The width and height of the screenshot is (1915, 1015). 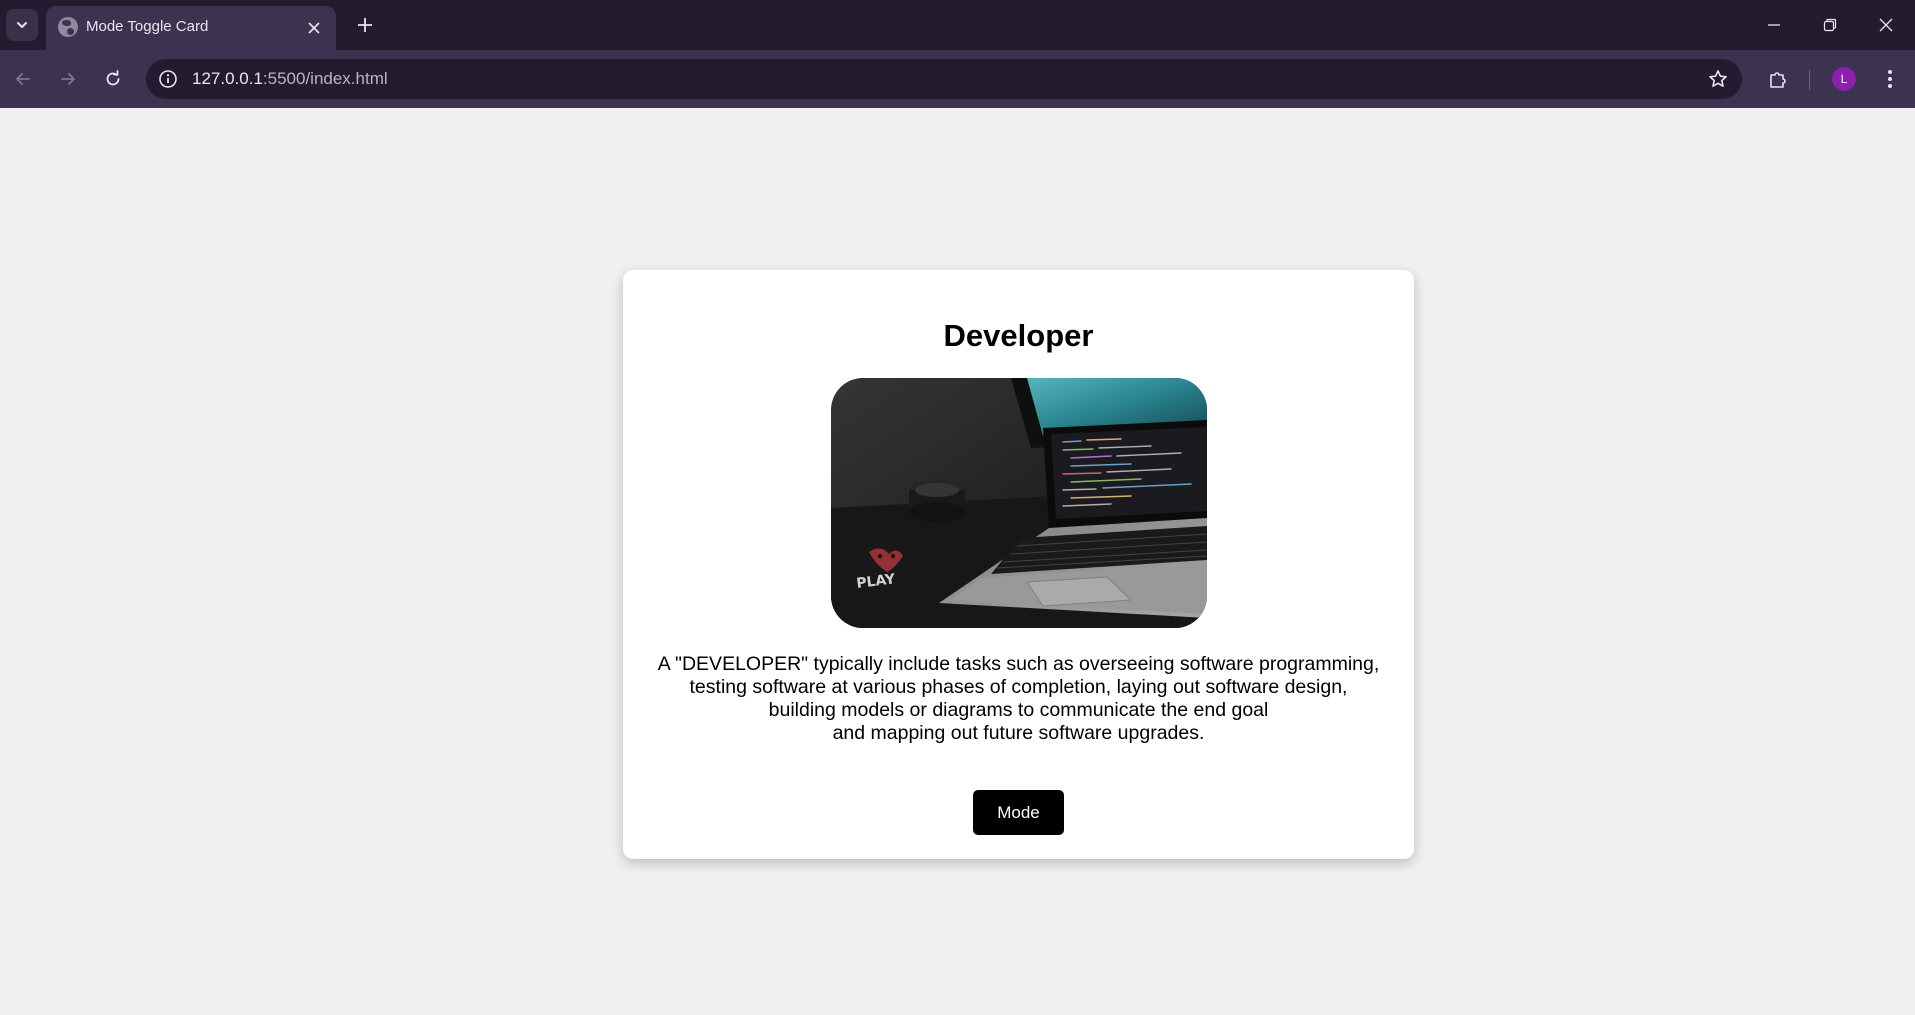 I want to click on arrow-left-icon, so click(x=23, y=79).